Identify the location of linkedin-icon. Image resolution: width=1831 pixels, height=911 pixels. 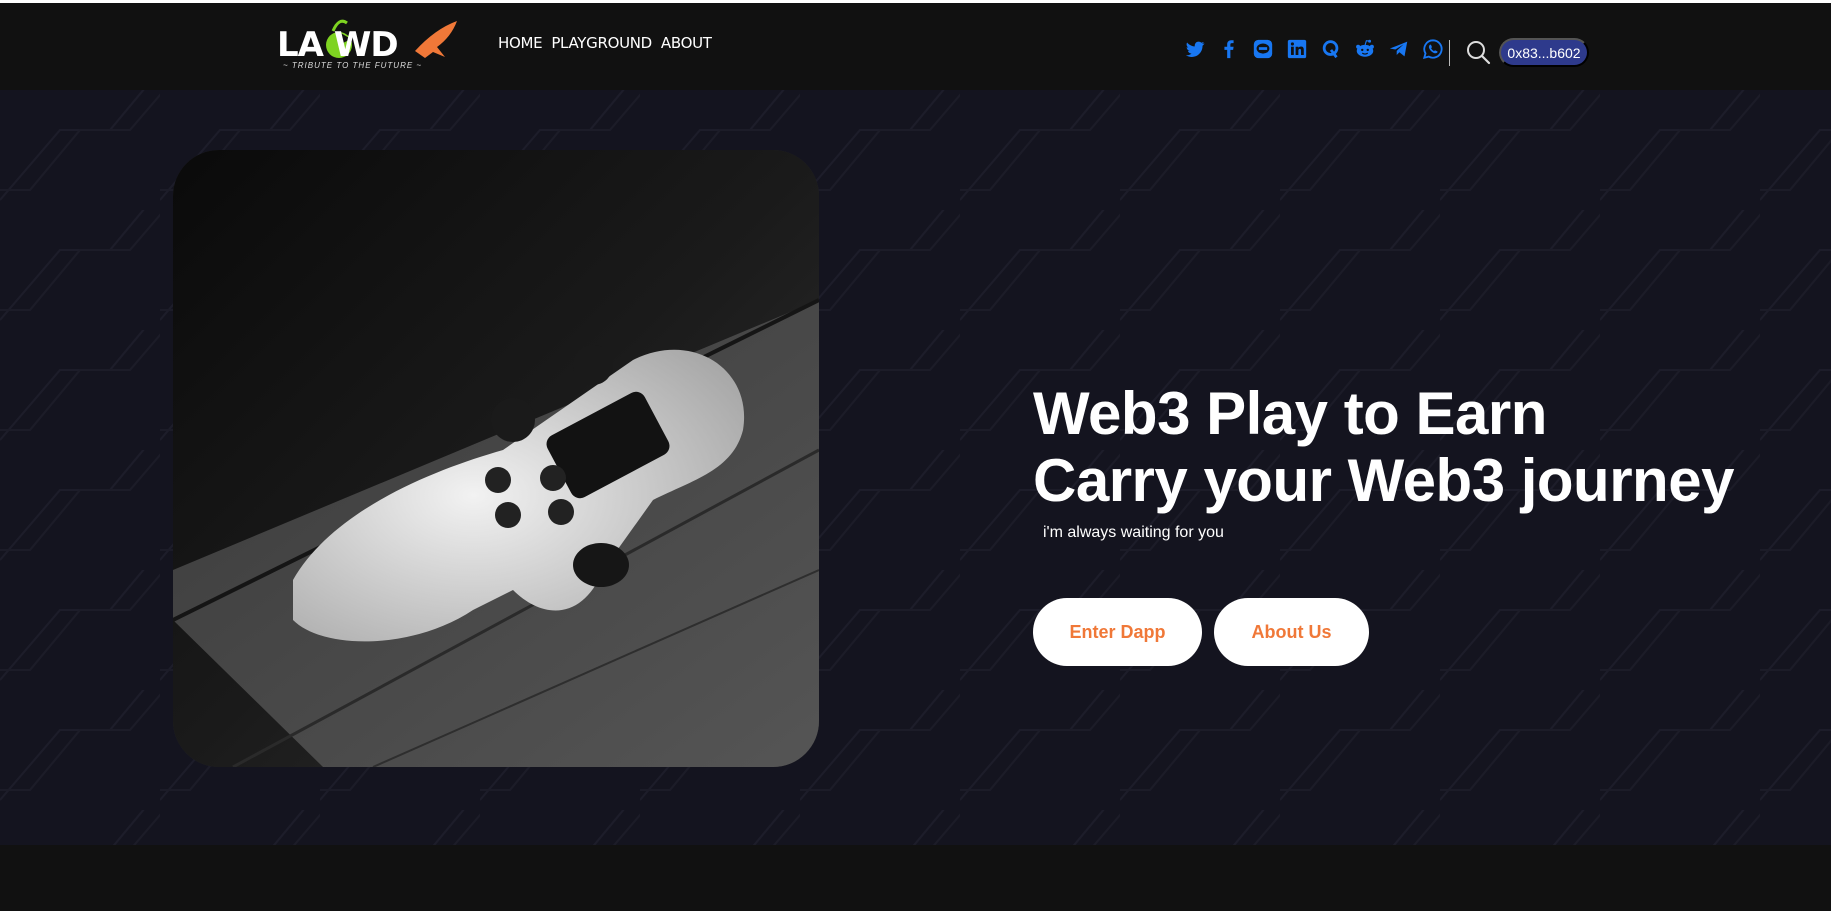
(1296, 49).